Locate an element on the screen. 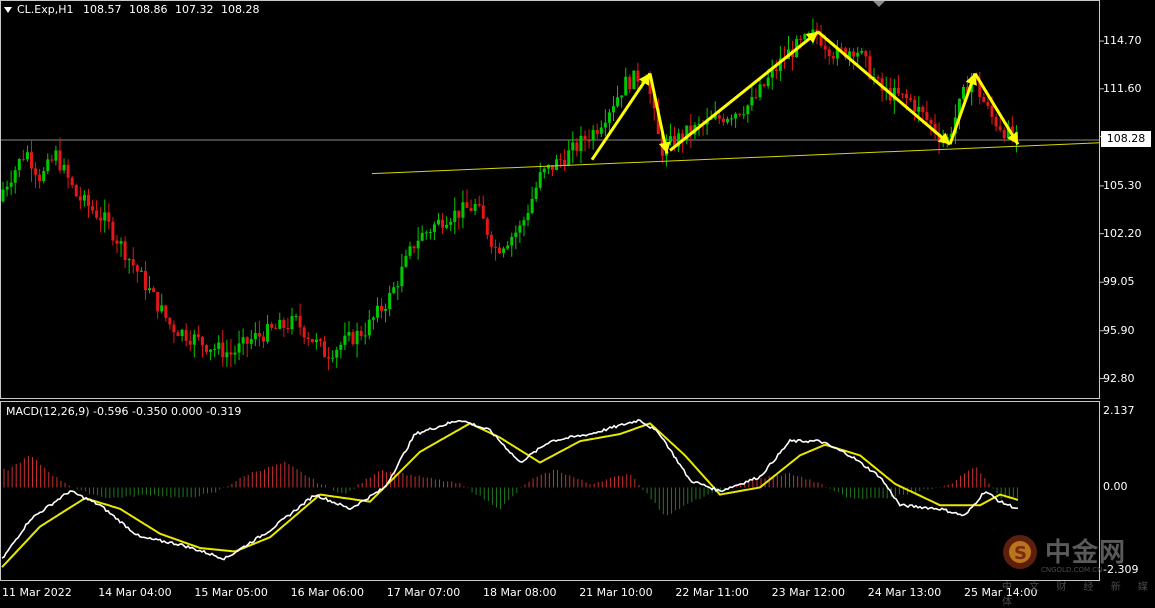  high-value: 108.86 is located at coordinates (148, 9).